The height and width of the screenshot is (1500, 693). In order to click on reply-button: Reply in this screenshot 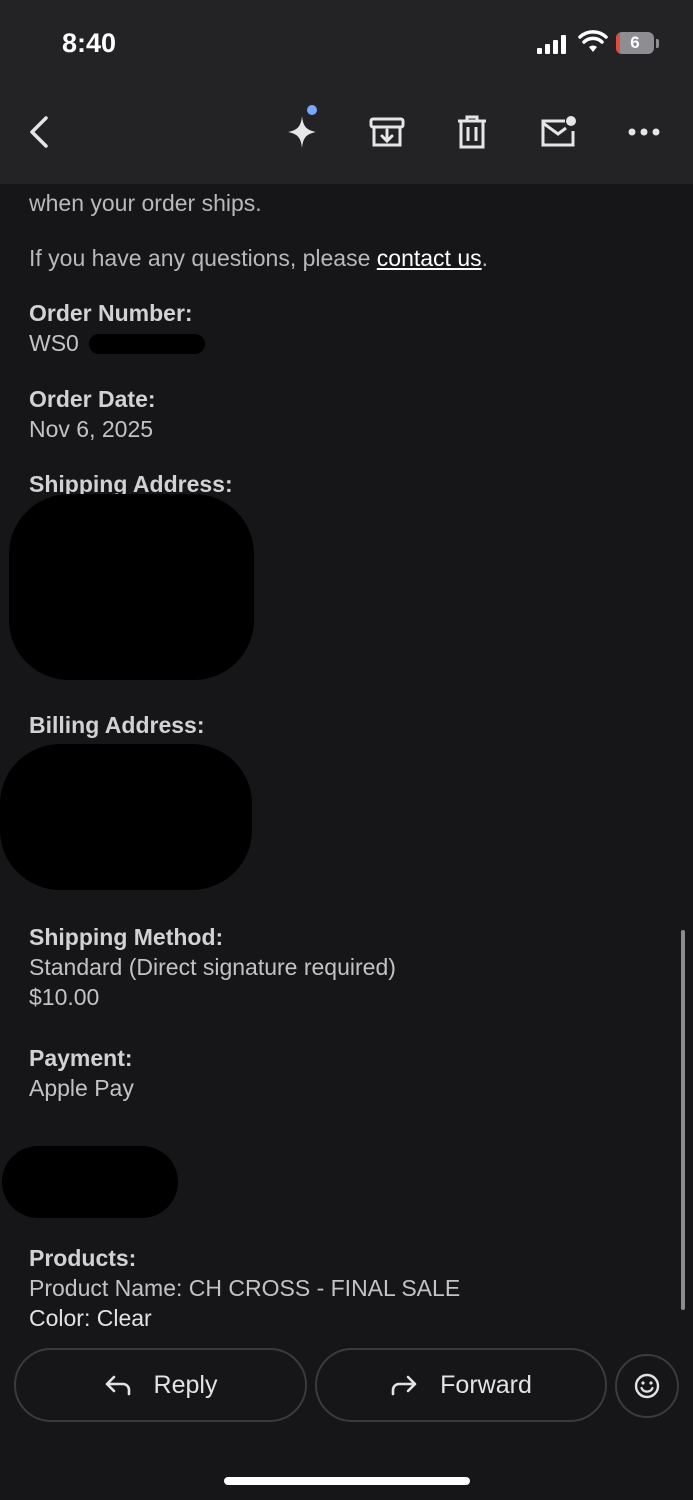, I will do `click(160, 1385)`.